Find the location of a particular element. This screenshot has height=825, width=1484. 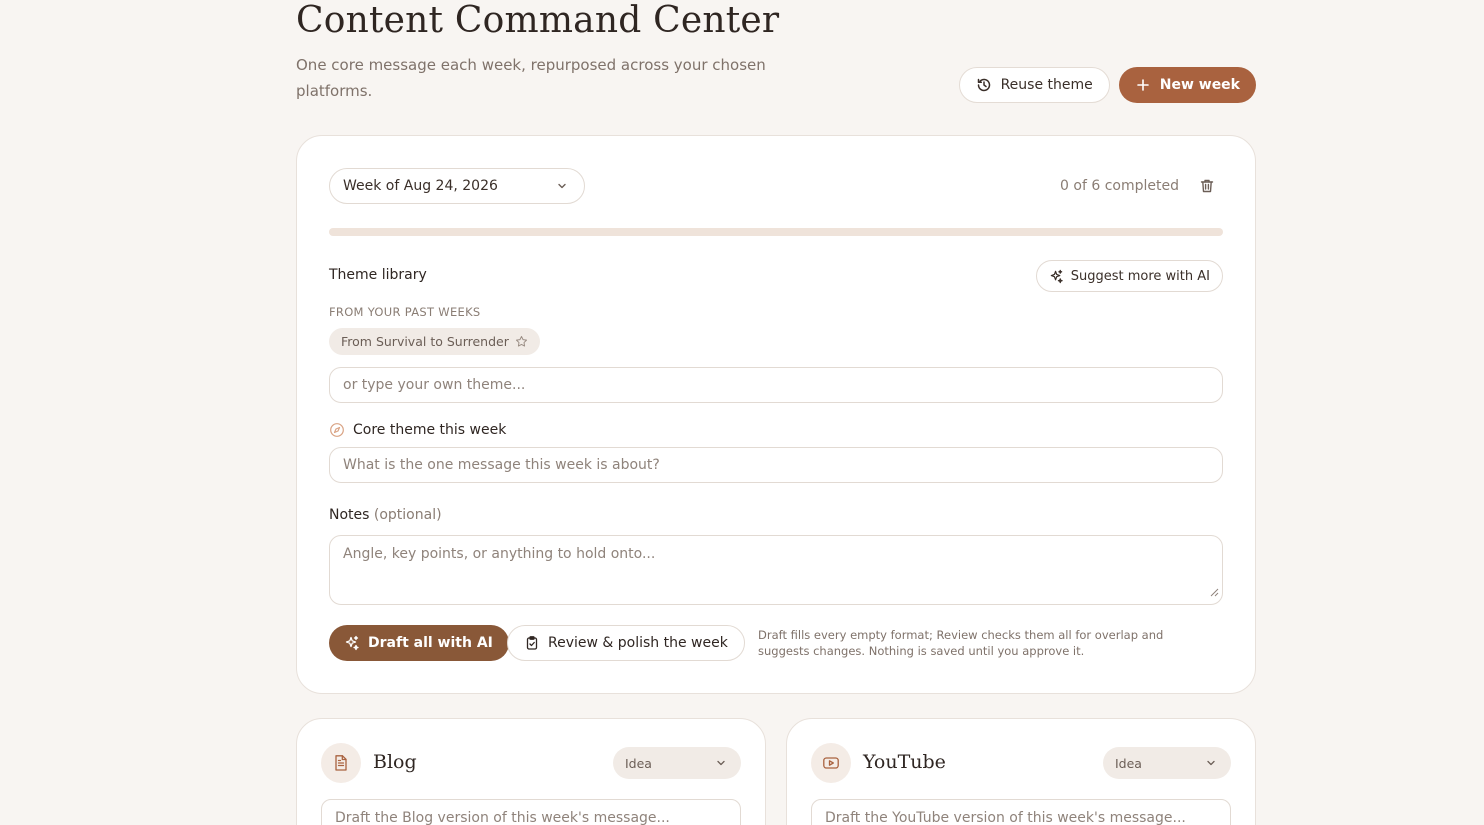

reuse-theme-label: Reuse theme is located at coordinates (1046, 85).